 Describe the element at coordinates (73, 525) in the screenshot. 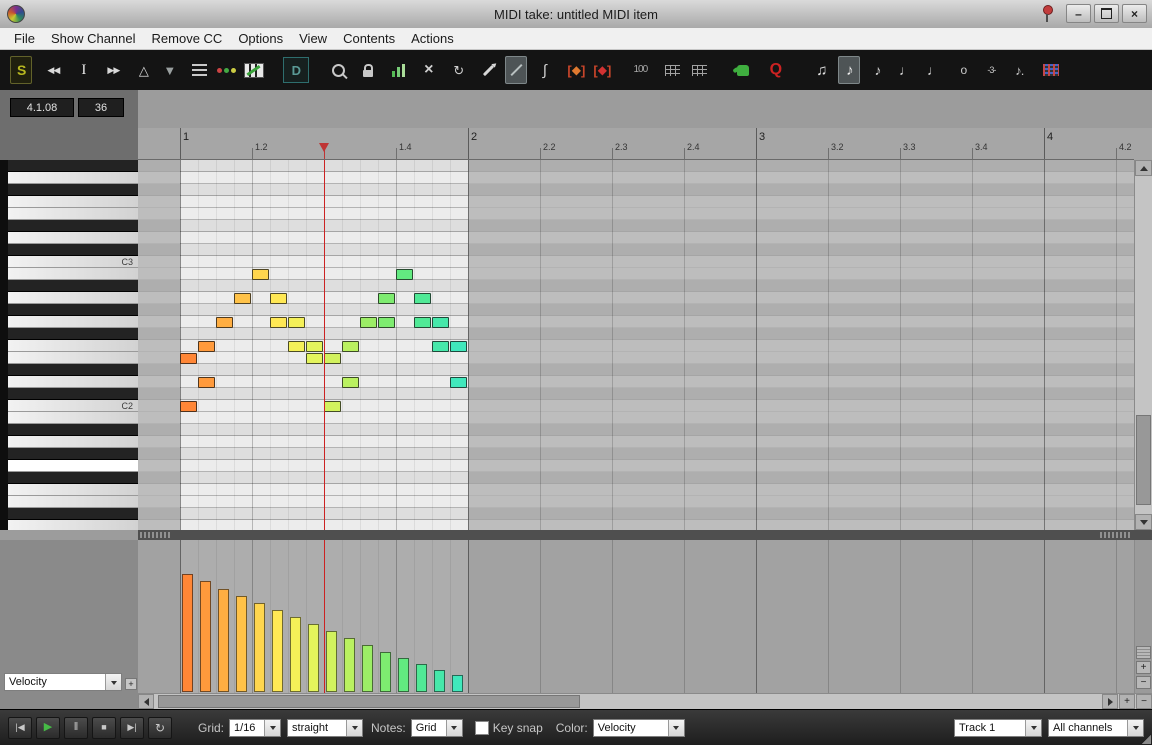

I see `piano-key-d1` at that location.